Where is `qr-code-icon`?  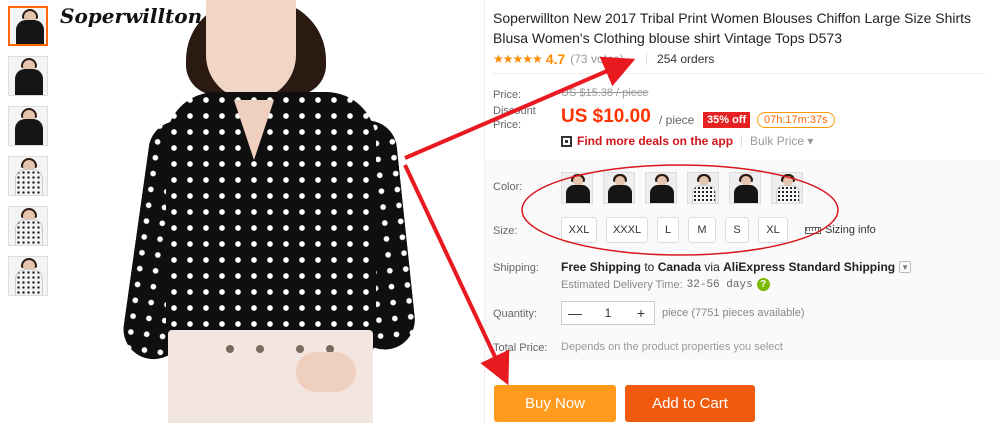
qr-code-icon is located at coordinates (566, 141).